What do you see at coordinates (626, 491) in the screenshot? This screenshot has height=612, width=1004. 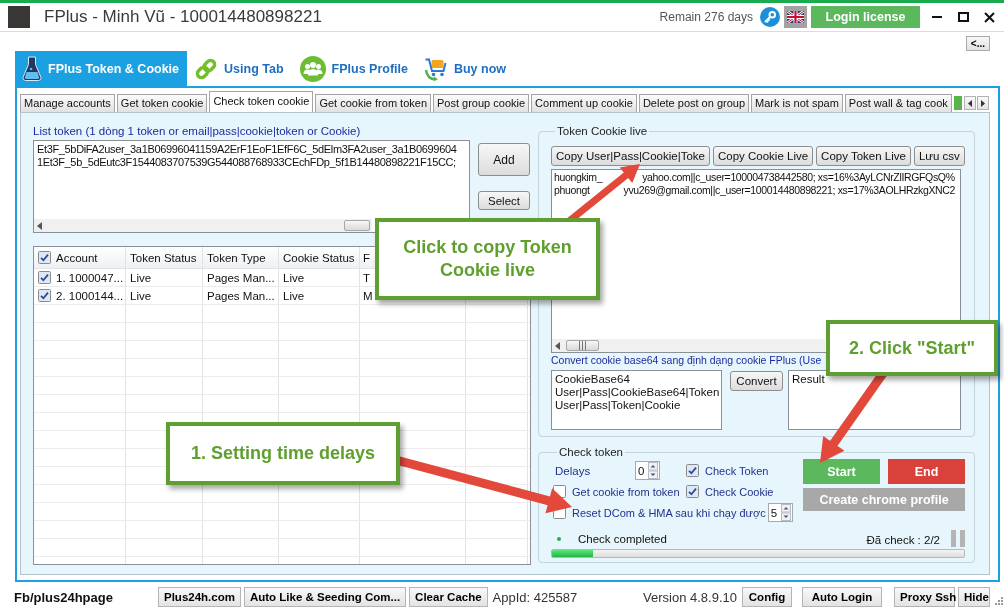 I see `checkbox-label: Get cookie from token` at bounding box center [626, 491].